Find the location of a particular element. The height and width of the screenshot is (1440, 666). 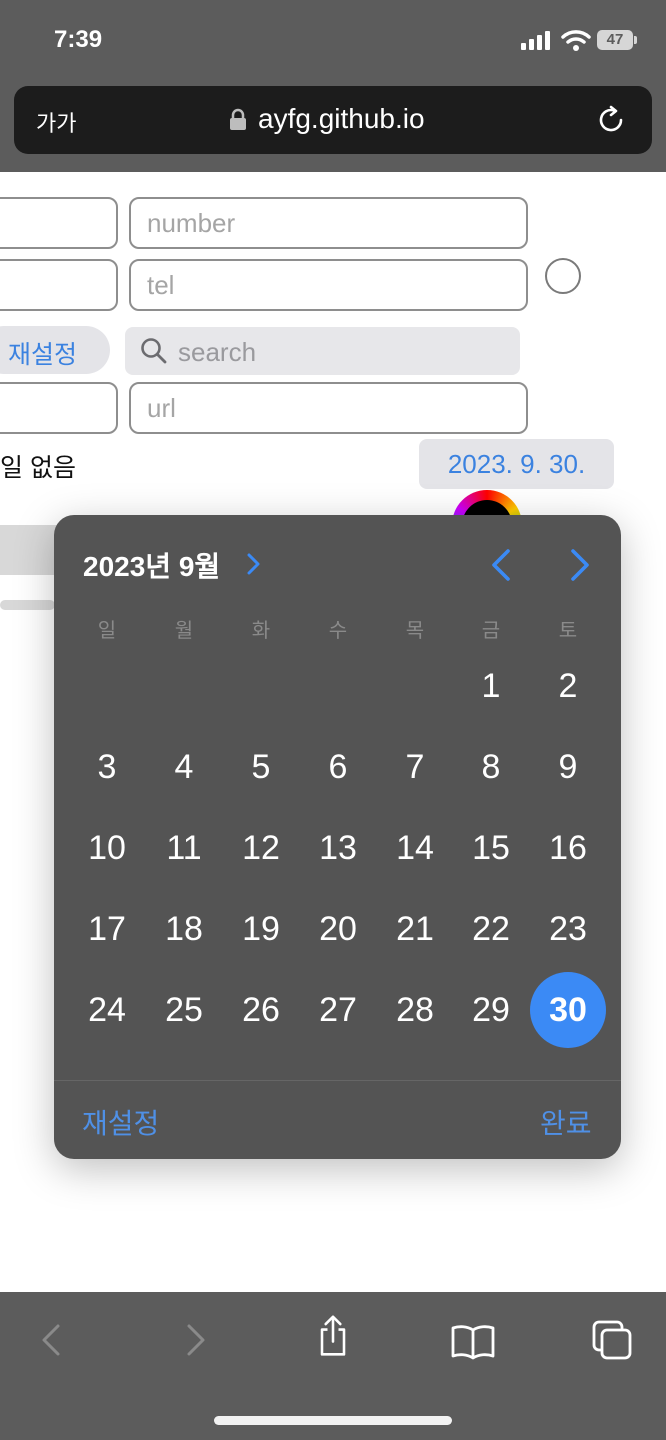

weekday-label: 목 is located at coordinates (415, 631).